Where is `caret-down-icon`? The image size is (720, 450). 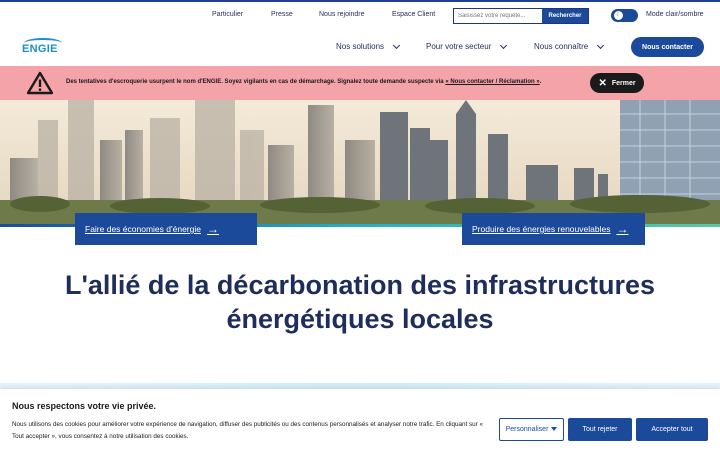
caret-down-icon is located at coordinates (554, 429).